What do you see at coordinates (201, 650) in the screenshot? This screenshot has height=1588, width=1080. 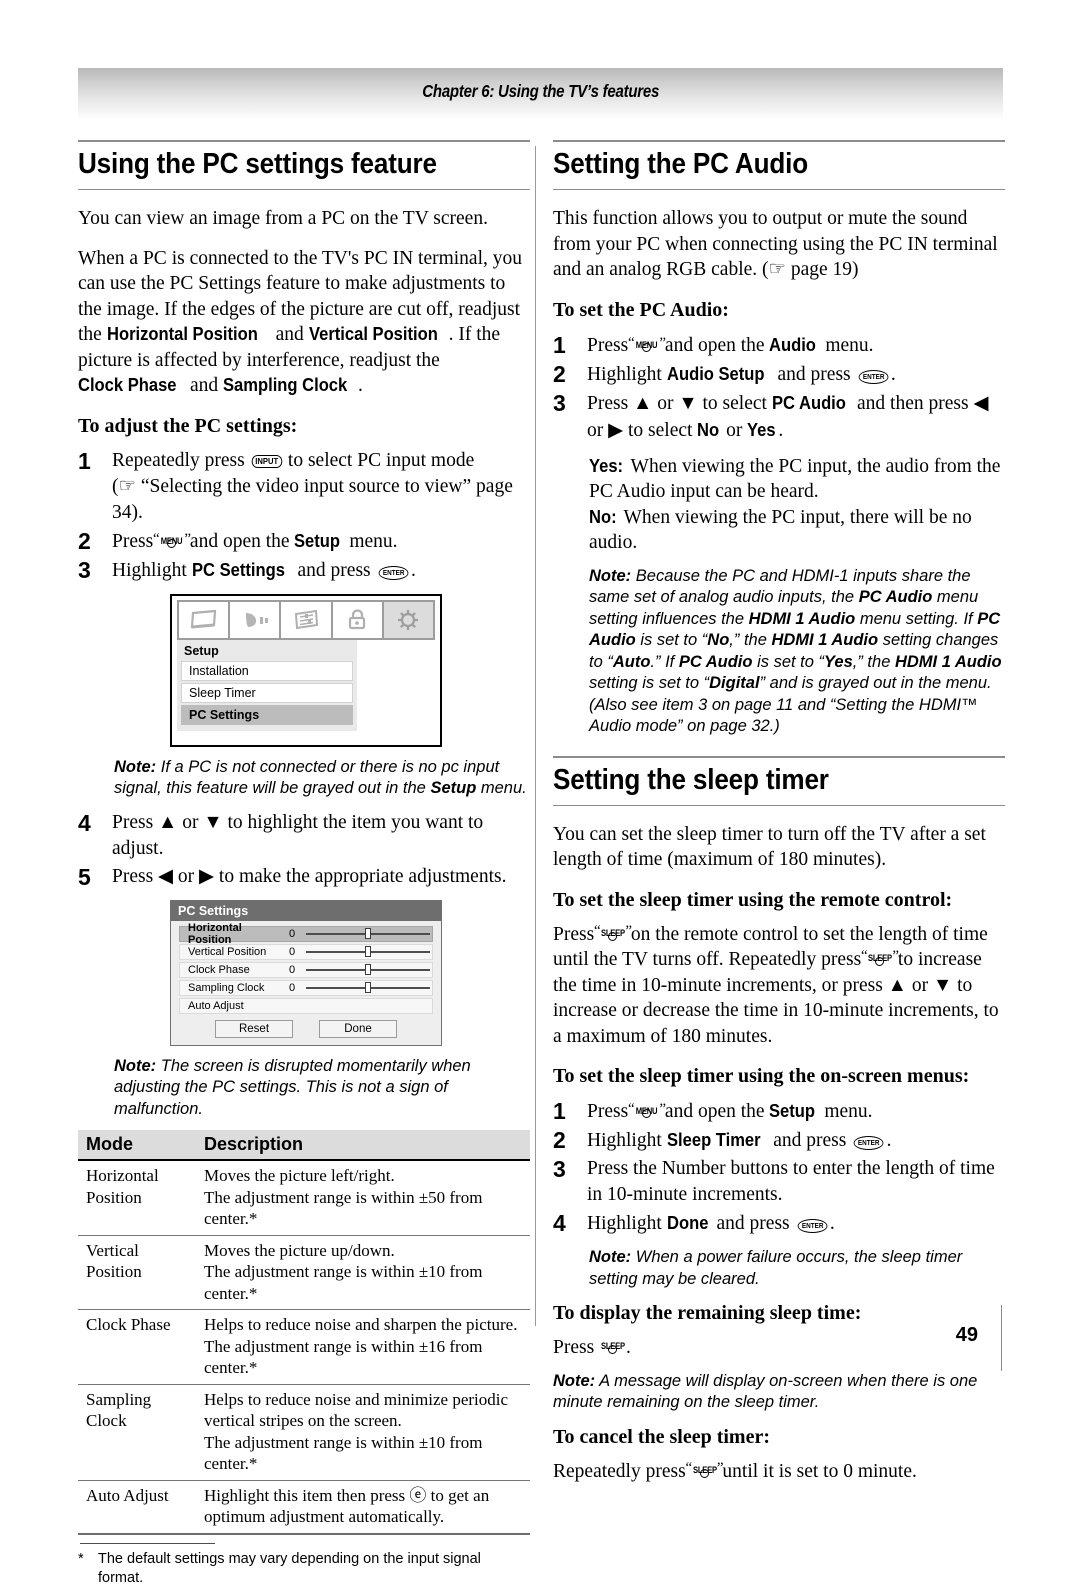 I see `osd-list-title: Setup` at bounding box center [201, 650].